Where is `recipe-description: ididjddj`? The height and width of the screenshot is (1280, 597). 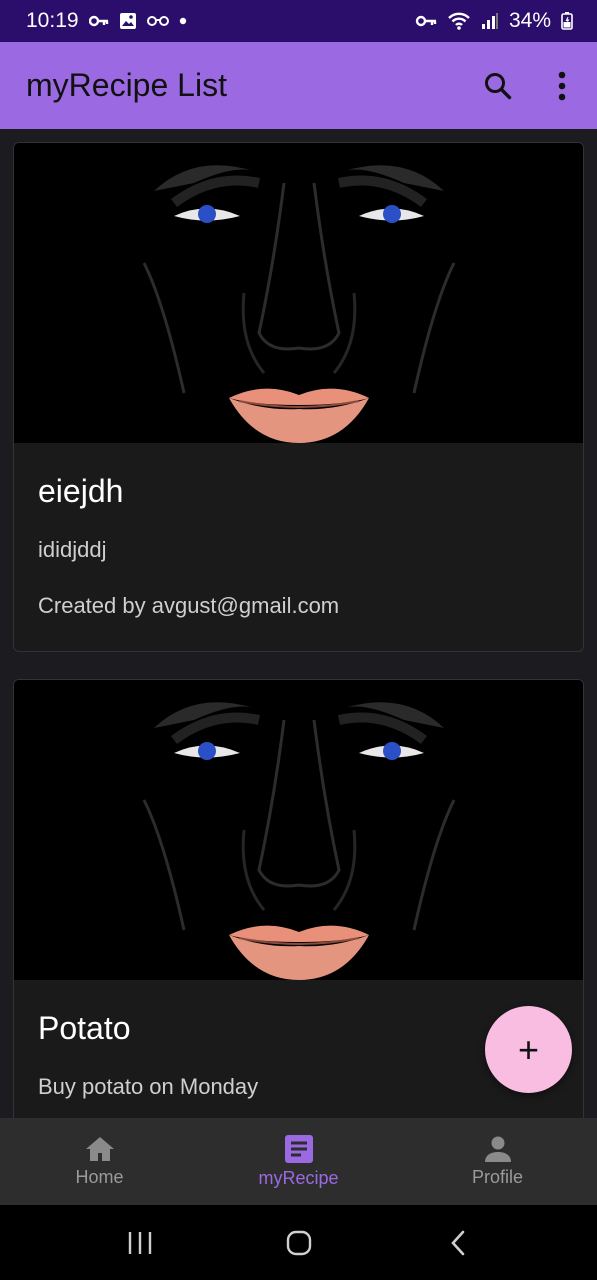
recipe-description: ididjddj is located at coordinates (72, 549).